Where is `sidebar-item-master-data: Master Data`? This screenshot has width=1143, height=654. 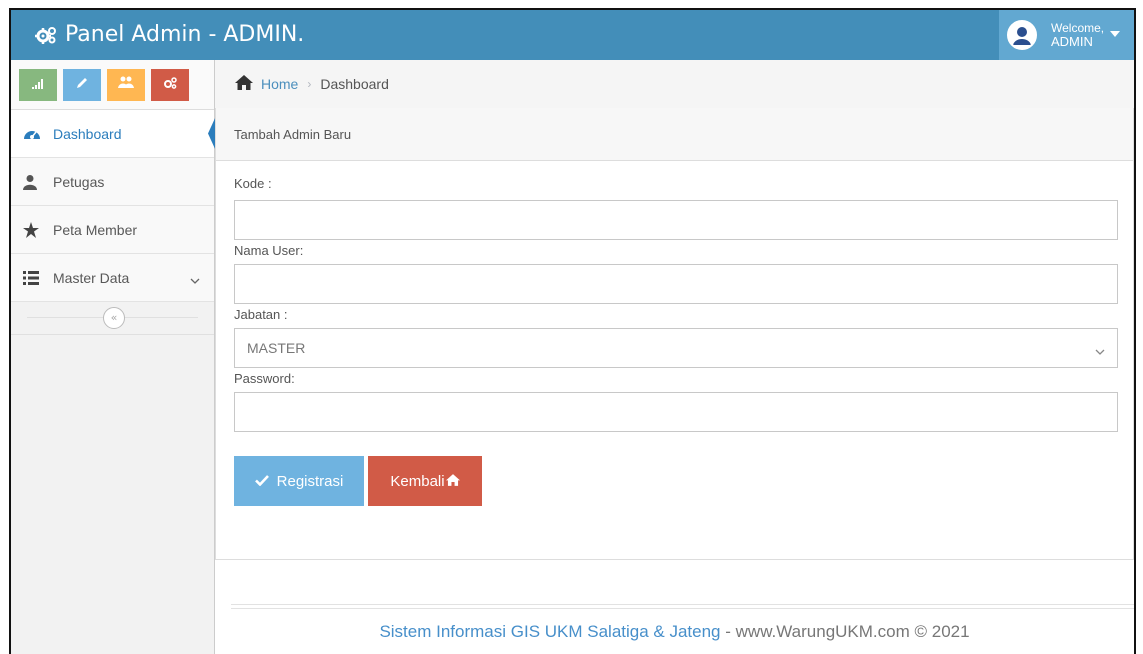
sidebar-item-master-data: Master Data is located at coordinates (112, 278).